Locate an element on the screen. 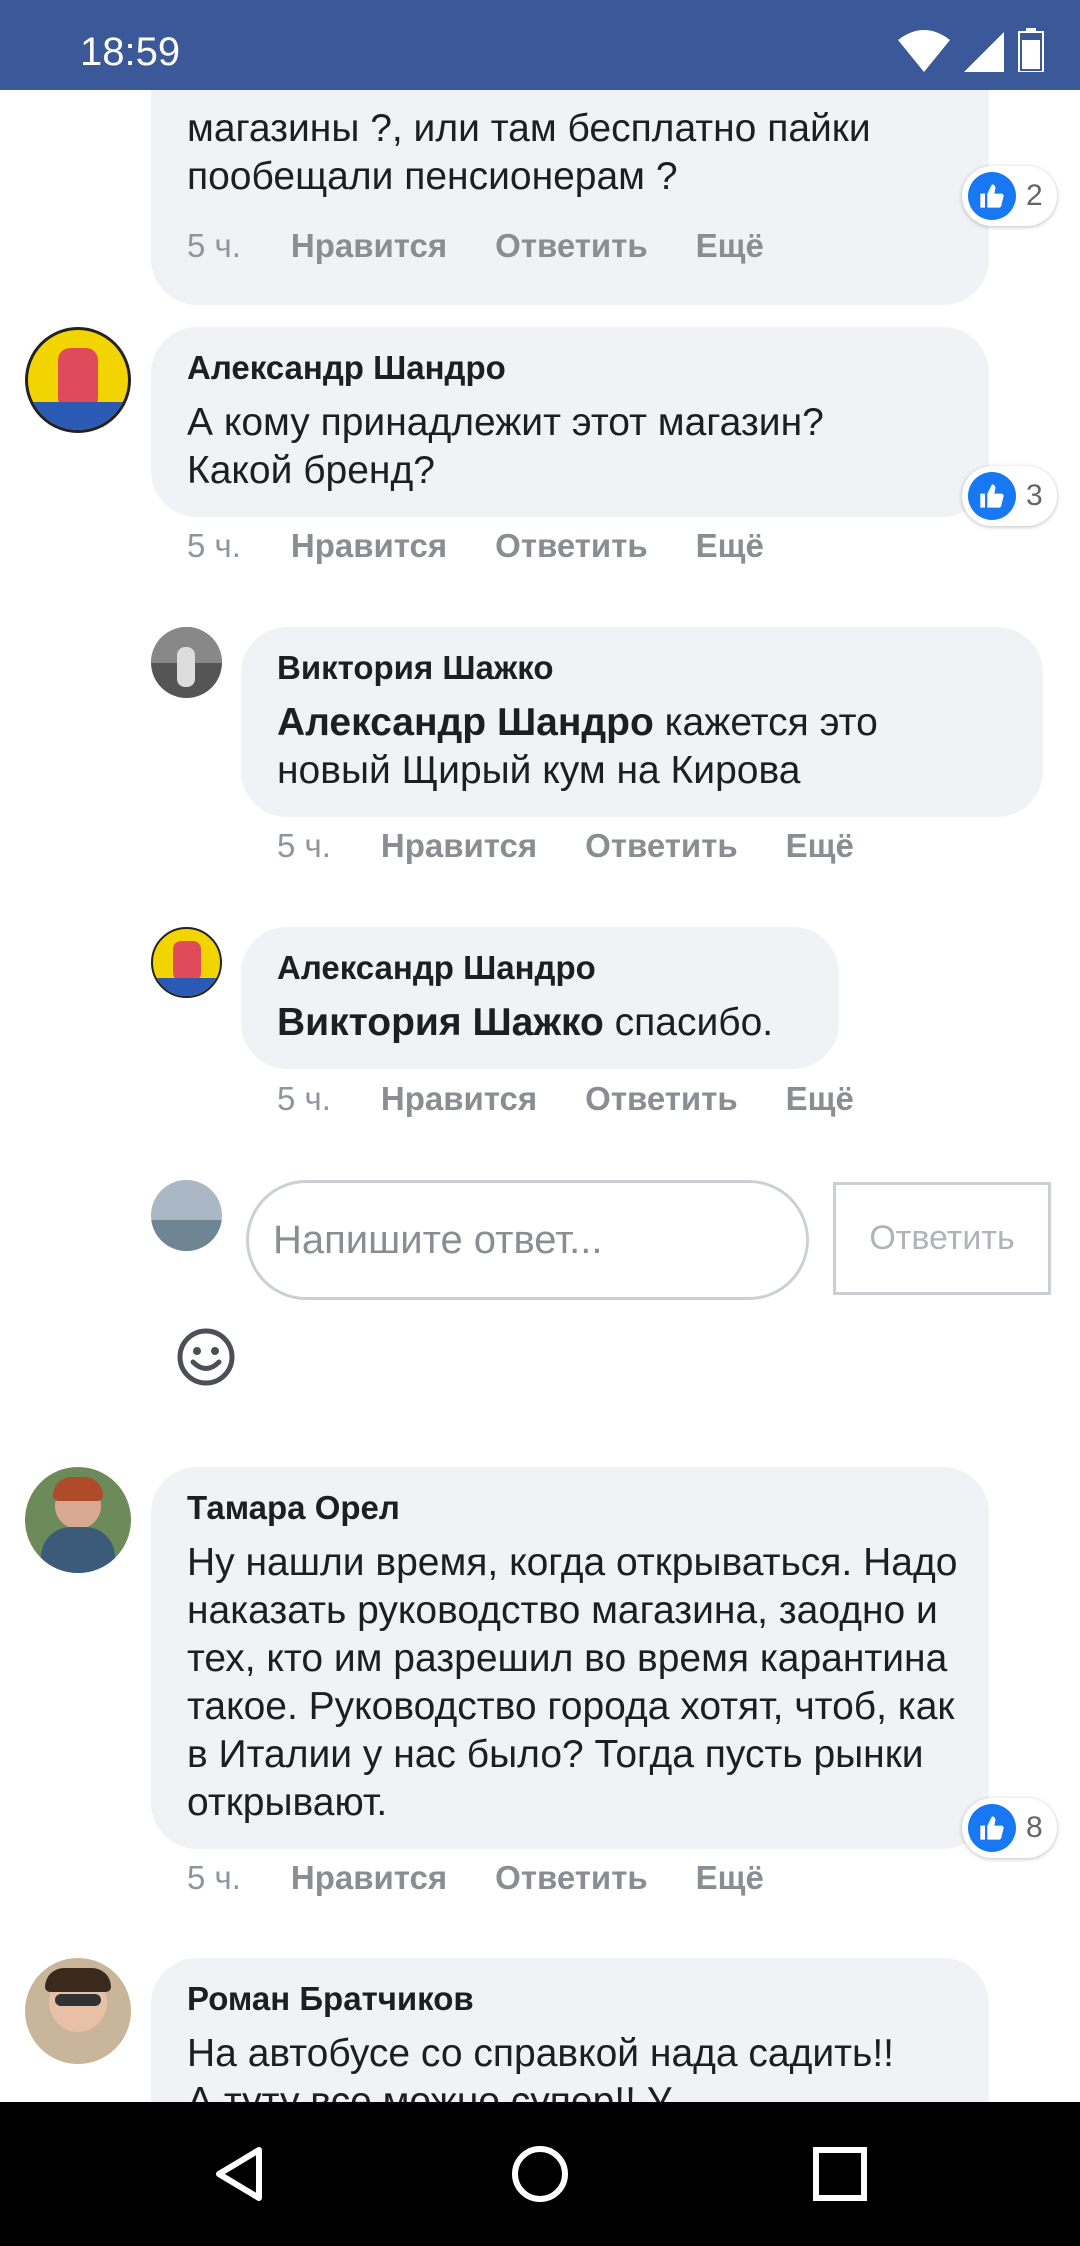 This screenshot has width=1080, height=2246. status-icons is located at coordinates (971, 50).